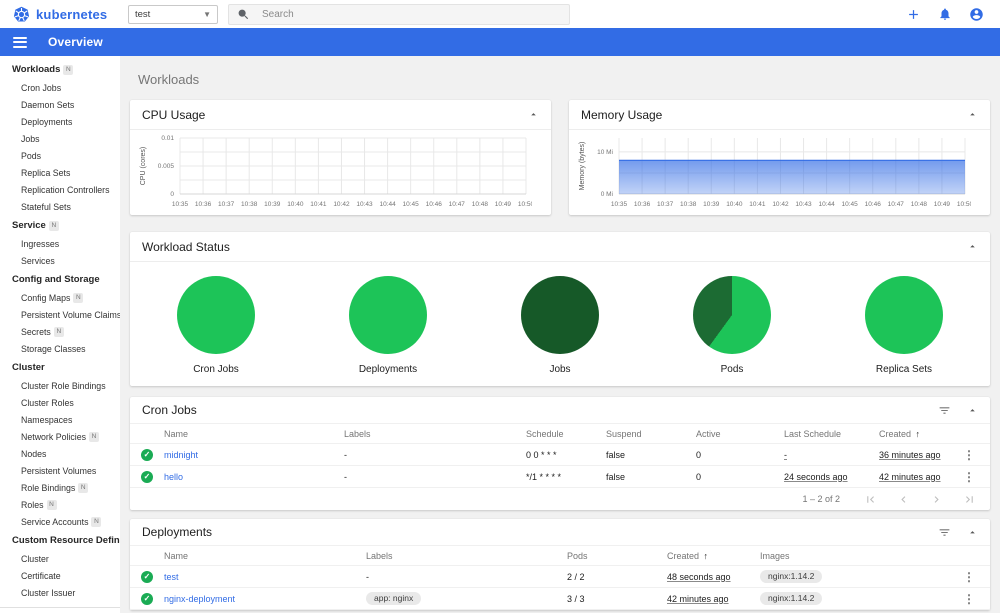  Describe the element at coordinates (60, 260) in the screenshot. I see `sidebar-item-services: Services` at that location.